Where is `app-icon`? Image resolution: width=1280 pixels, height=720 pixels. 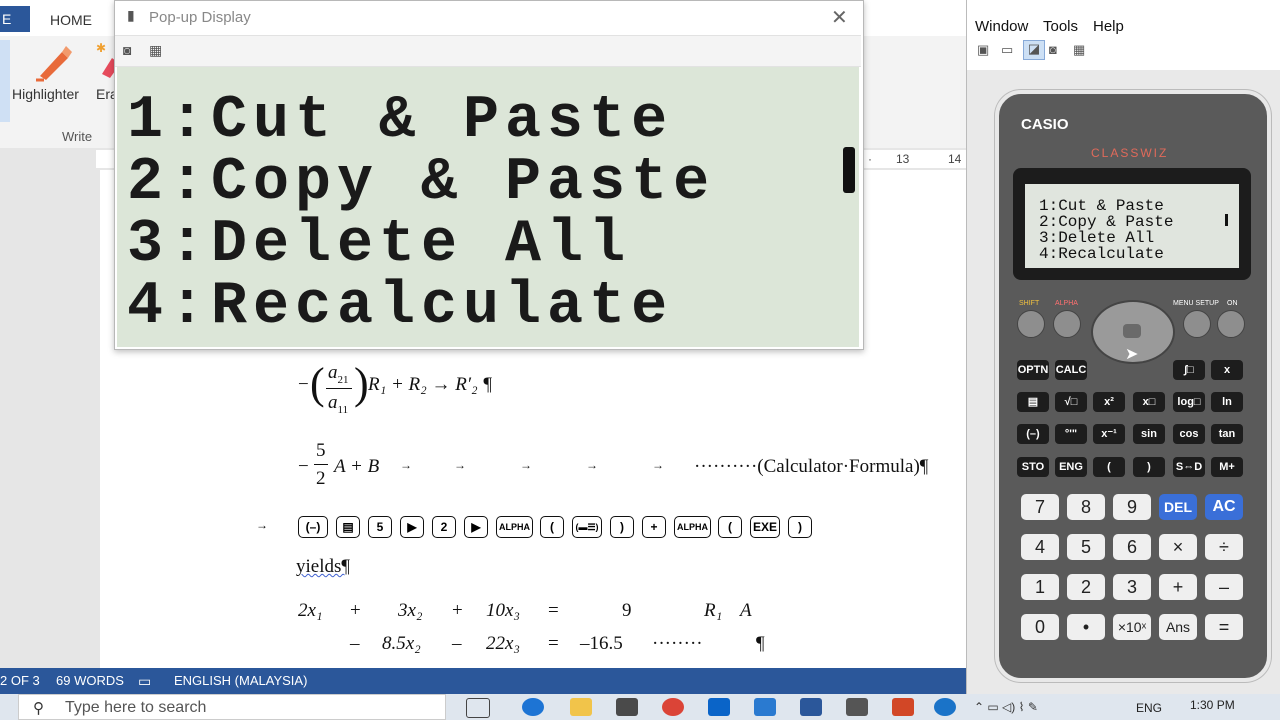 app-icon is located at coordinates (765, 707).